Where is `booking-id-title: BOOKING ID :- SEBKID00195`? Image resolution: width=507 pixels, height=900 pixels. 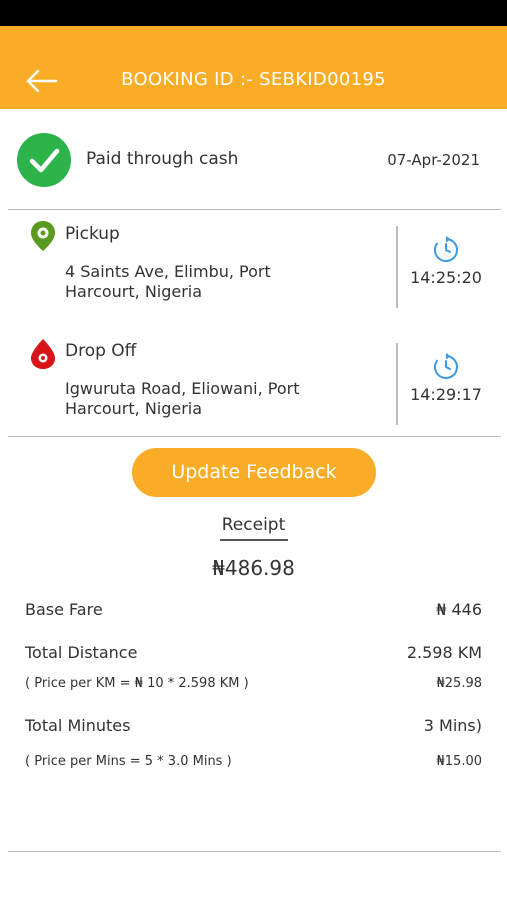 booking-id-title: BOOKING ID :- SEBKID00195 is located at coordinates (253, 79).